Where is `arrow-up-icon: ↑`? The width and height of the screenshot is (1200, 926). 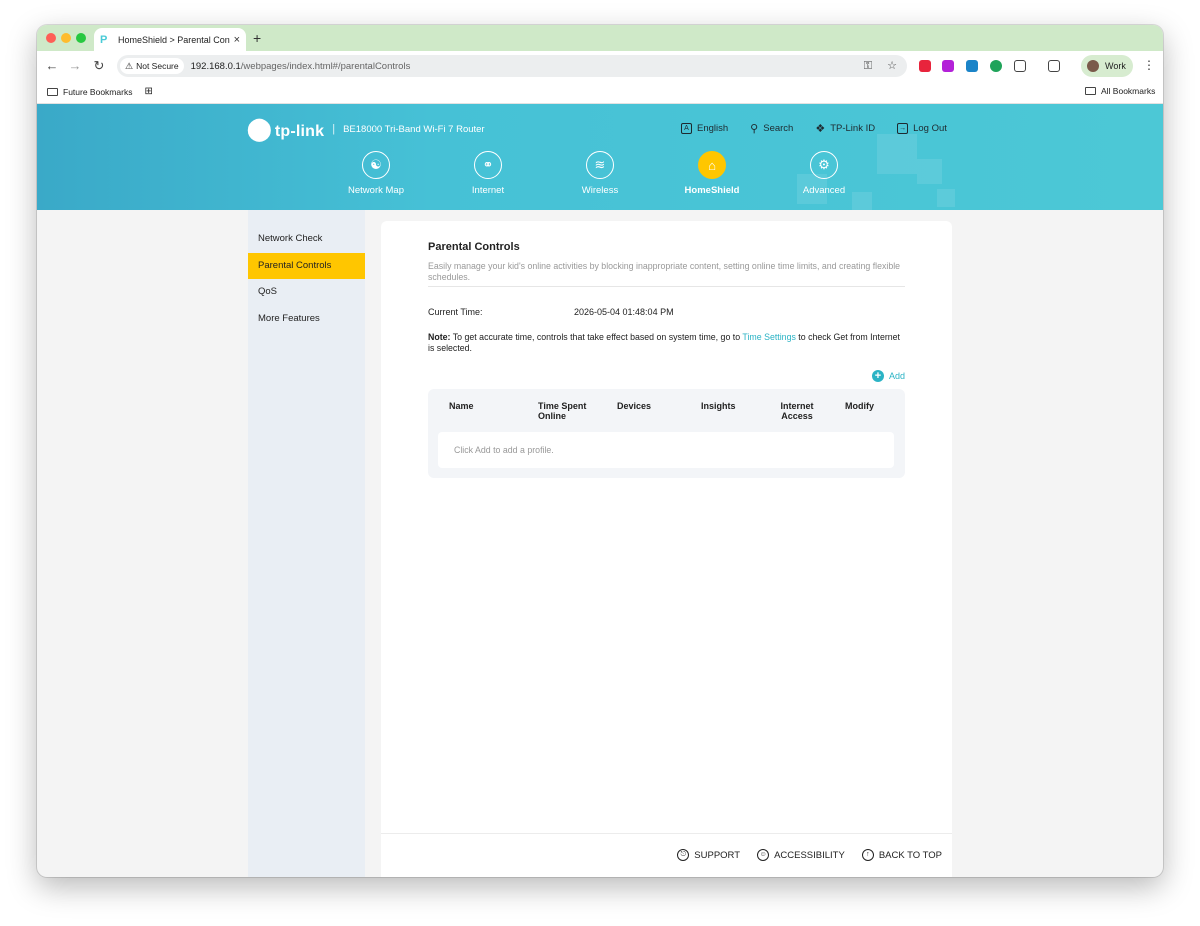 arrow-up-icon: ↑ is located at coordinates (867, 855).